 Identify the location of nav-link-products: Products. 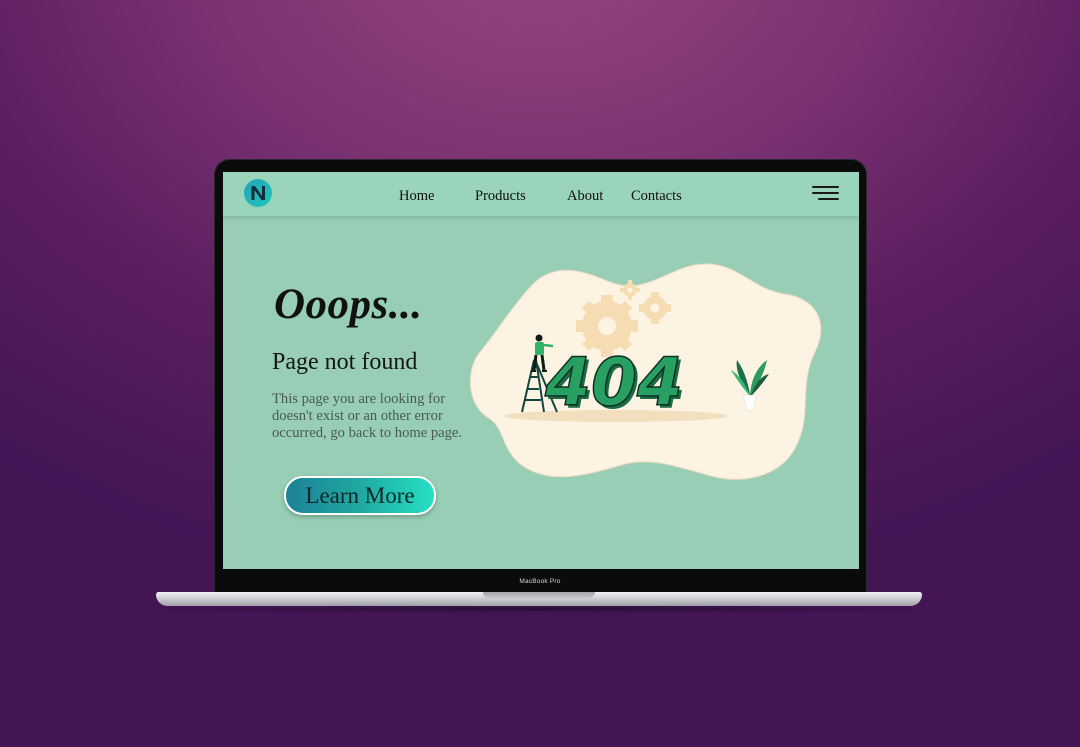
(500, 196).